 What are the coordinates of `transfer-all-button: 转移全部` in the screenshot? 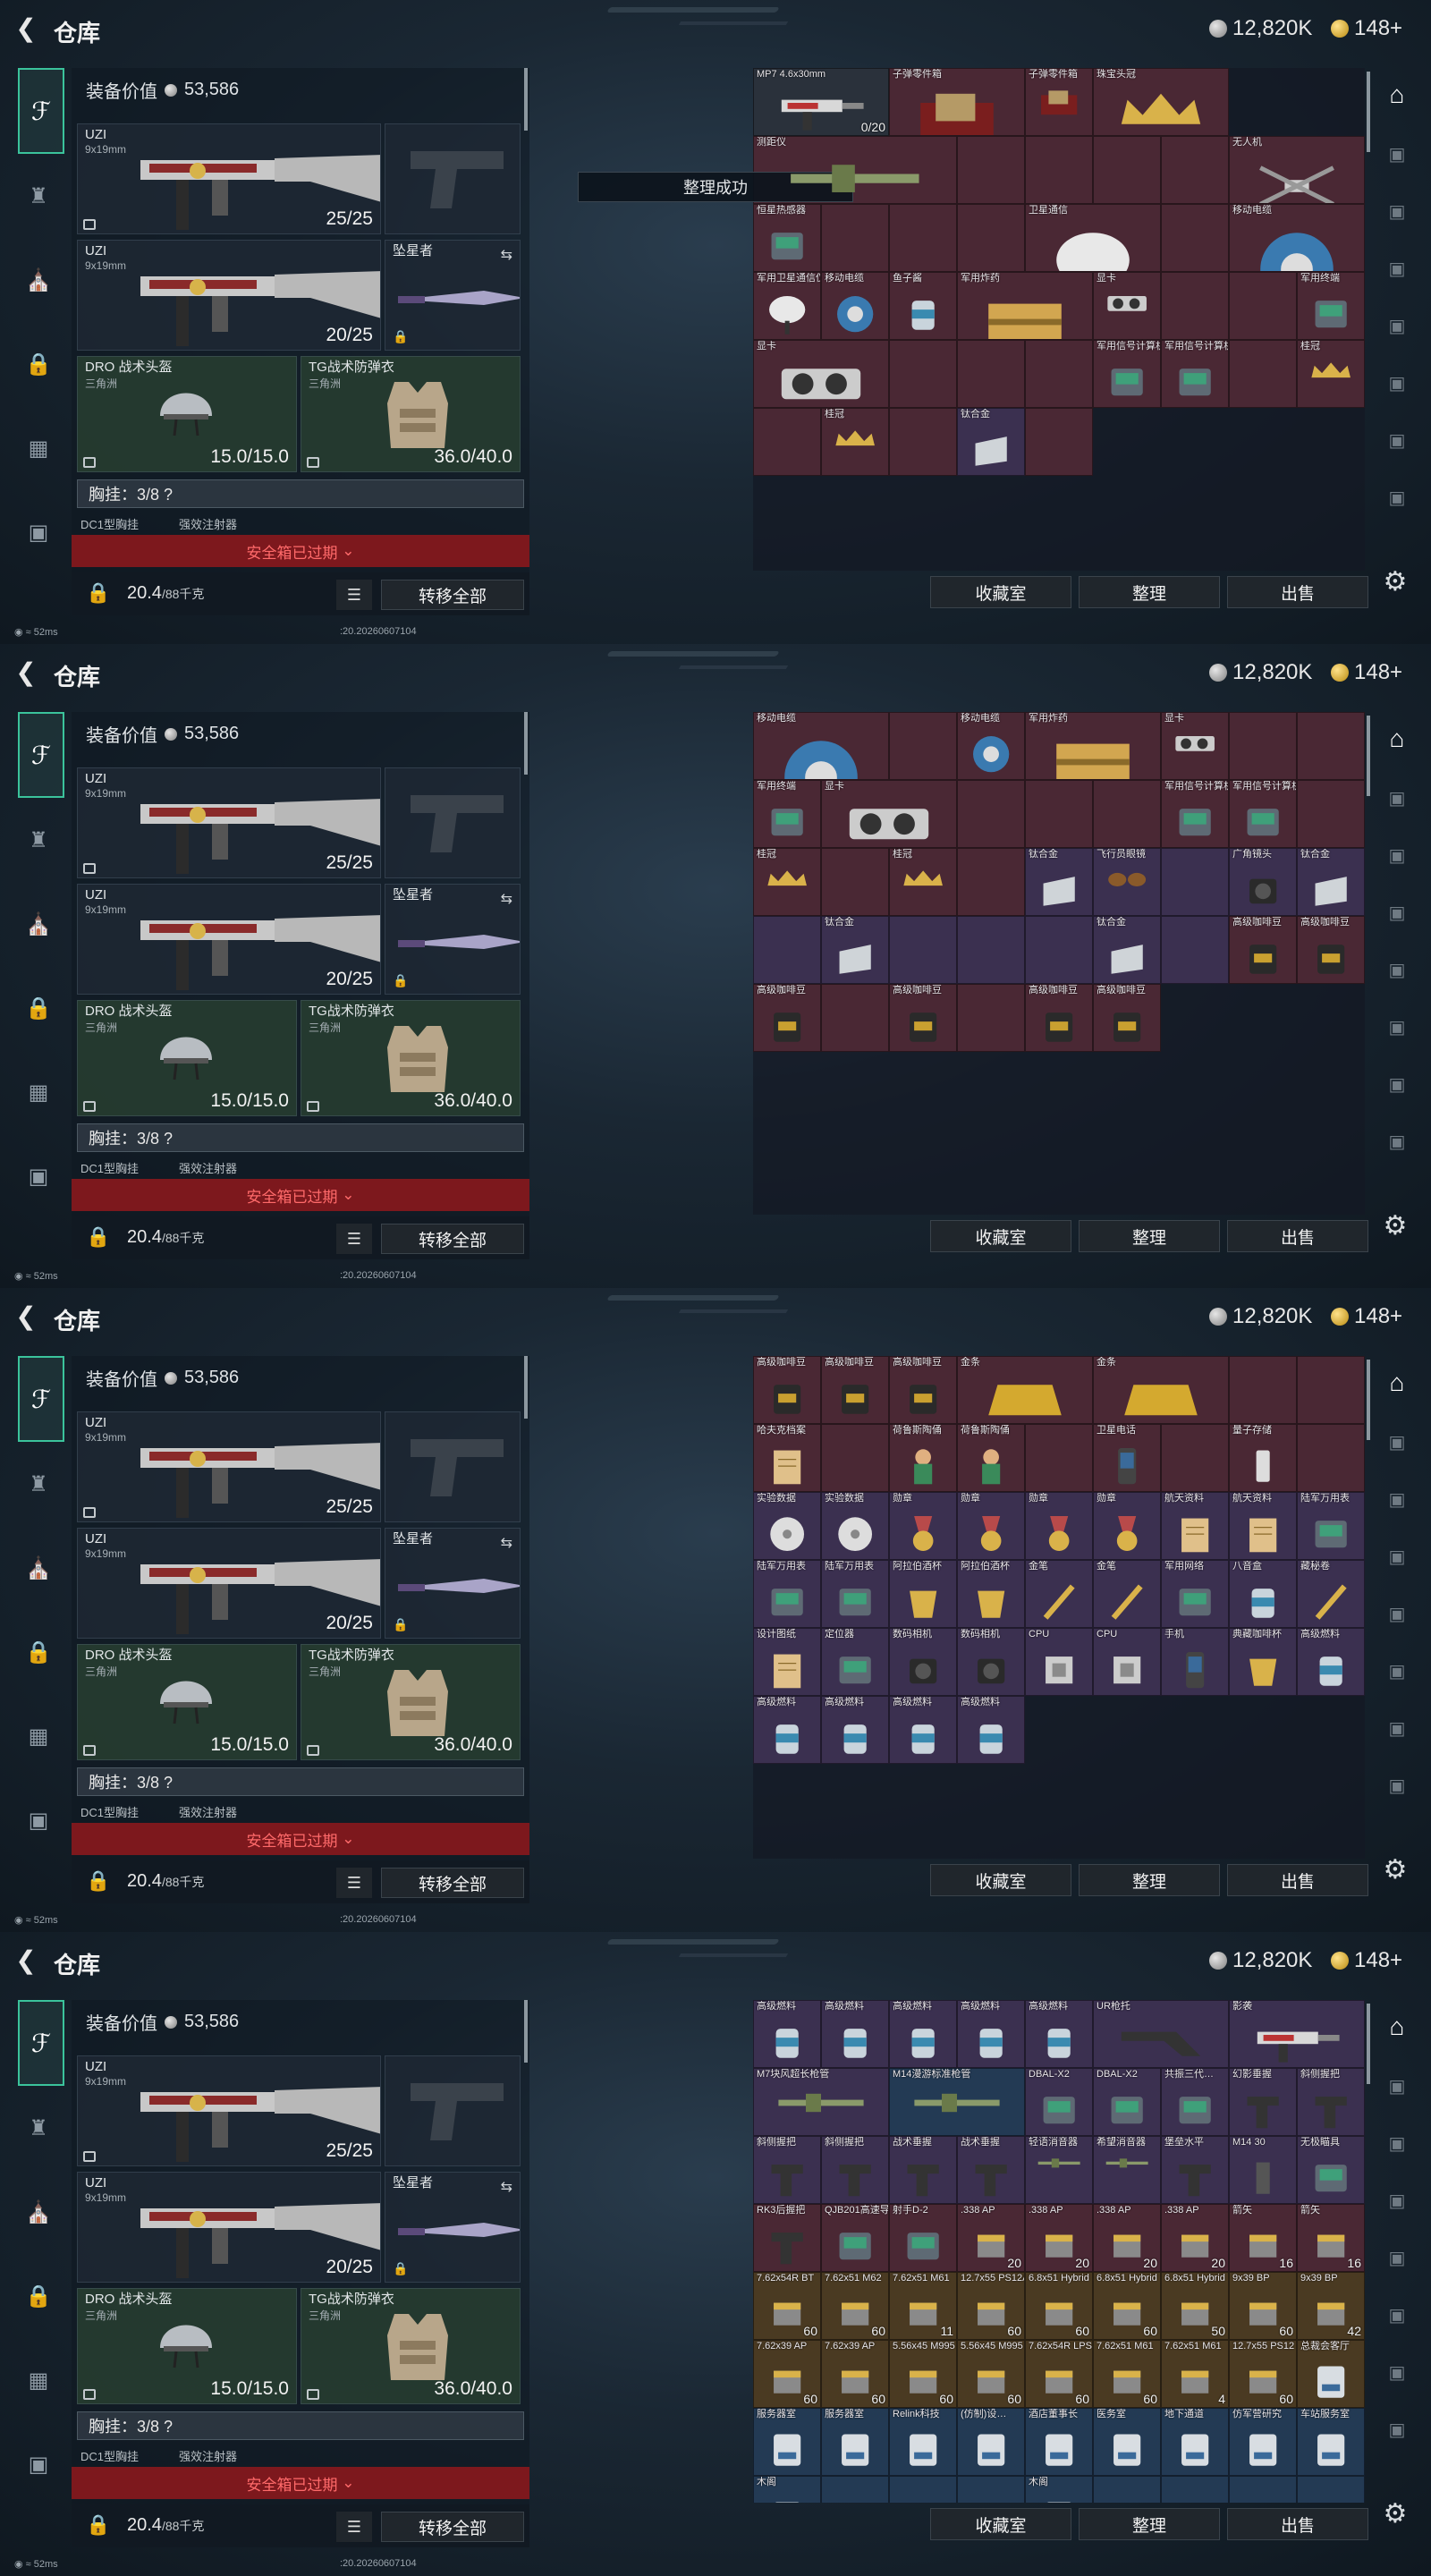 It's located at (453, 1239).